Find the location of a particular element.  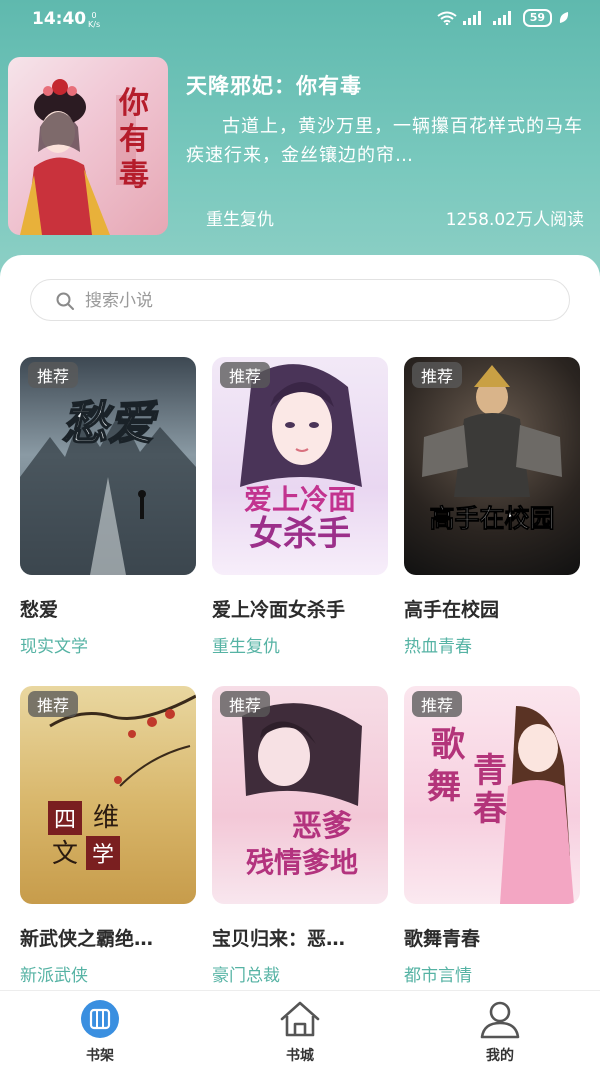

cover-illustration: 恶爹 残情爹地 is located at coordinates (302, 791).